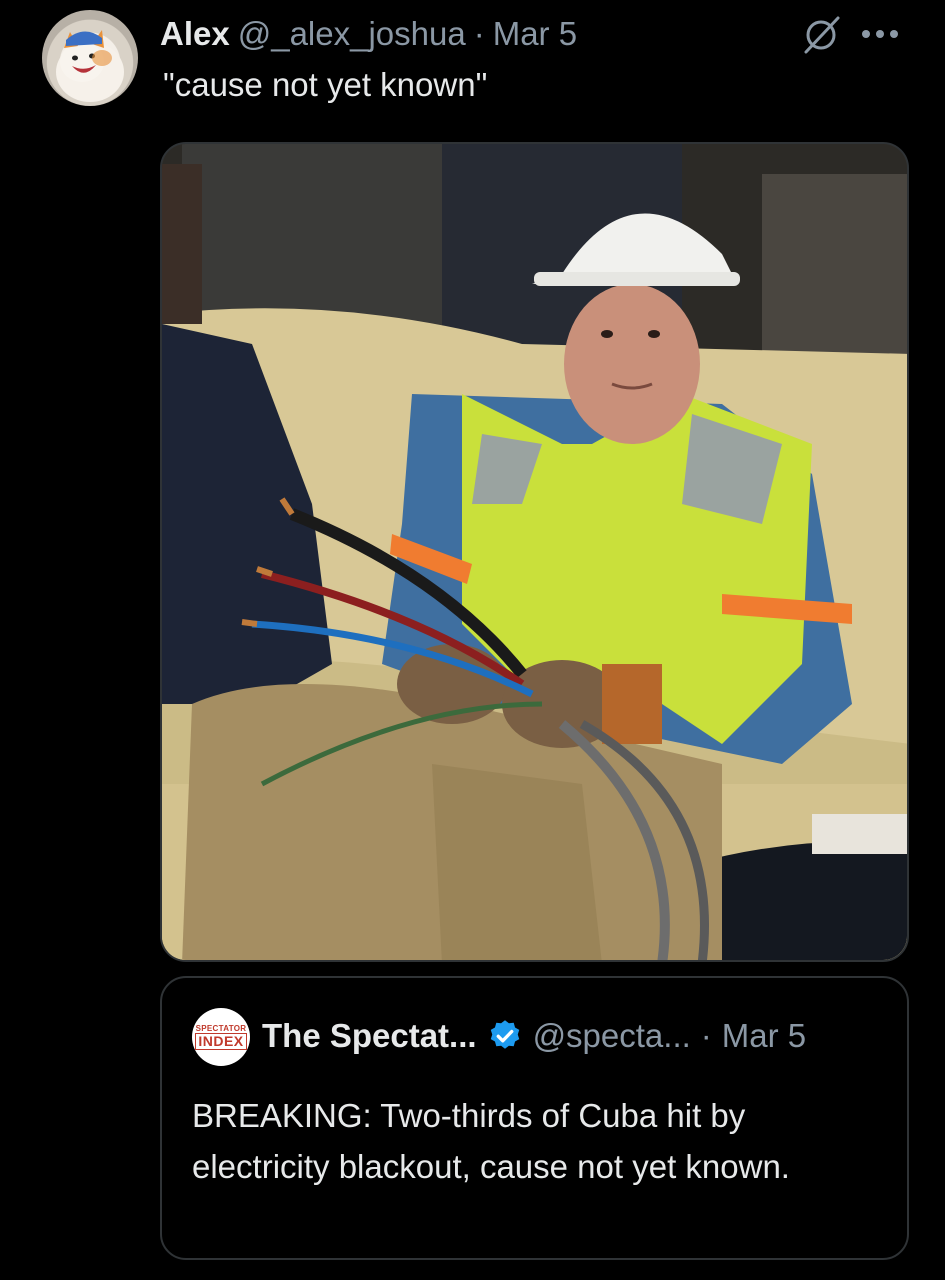  I want to click on quote-header: The Spectat... @specta... · Mar 5, so click(534, 1036).